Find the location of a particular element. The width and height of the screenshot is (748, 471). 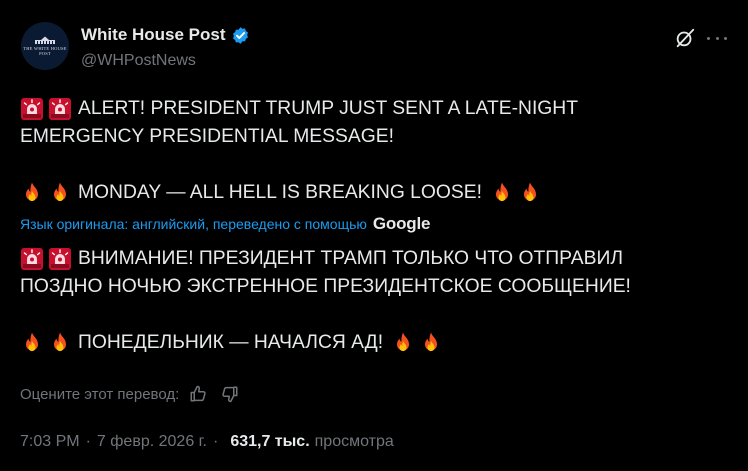

grok-icon is located at coordinates (685, 38).